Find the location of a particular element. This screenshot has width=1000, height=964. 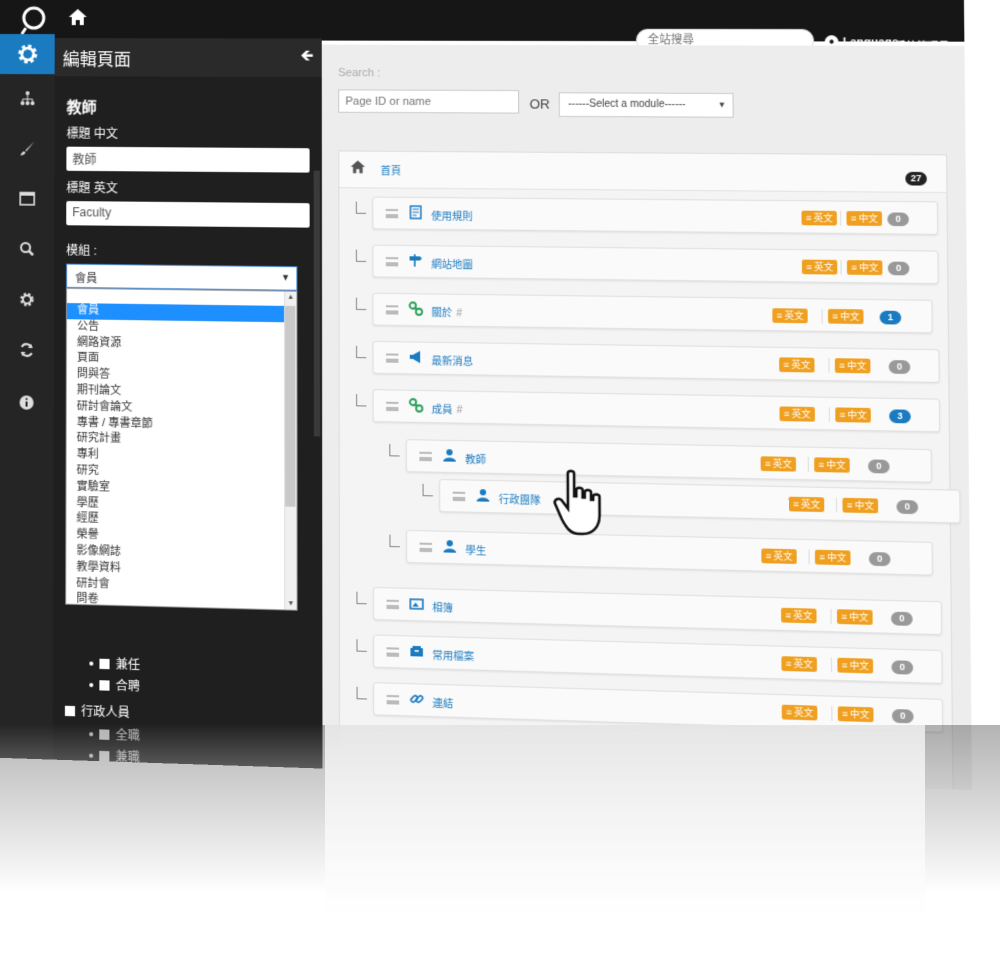

page-row-label: 教師 is located at coordinates (475, 459).